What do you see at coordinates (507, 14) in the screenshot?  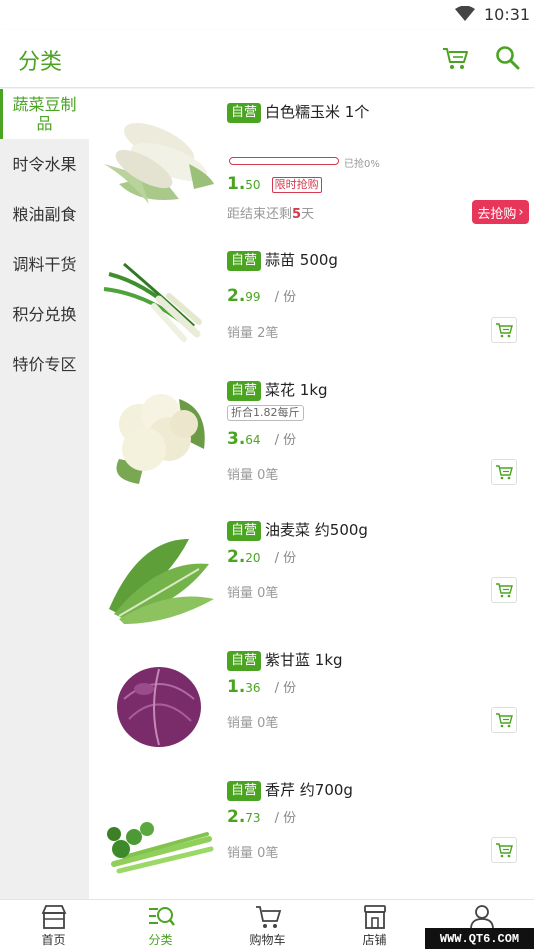 I see `status-time: 10:31` at bounding box center [507, 14].